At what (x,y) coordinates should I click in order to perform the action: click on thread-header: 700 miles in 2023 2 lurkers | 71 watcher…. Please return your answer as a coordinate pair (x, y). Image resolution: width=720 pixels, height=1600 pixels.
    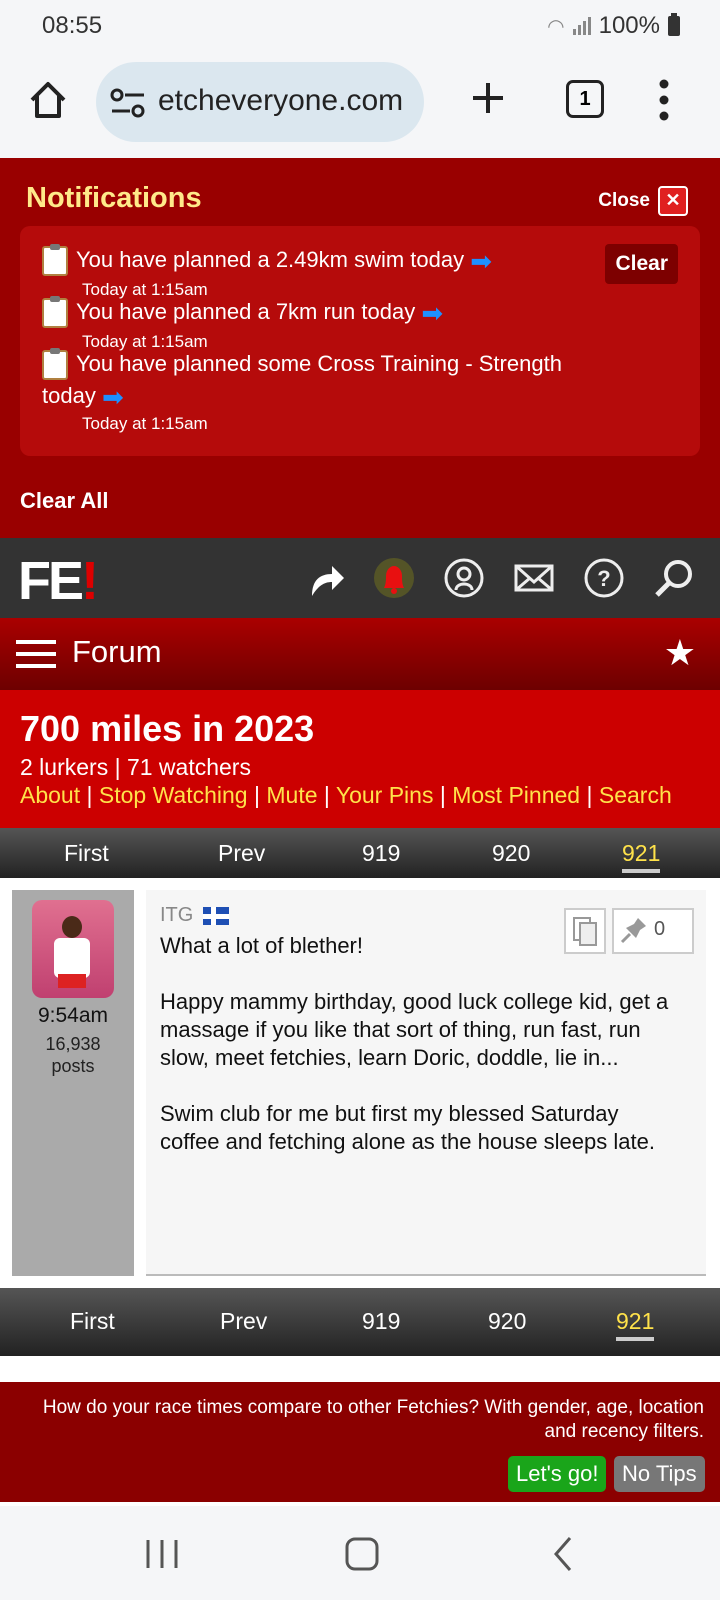
    Looking at the image, I should click on (360, 759).